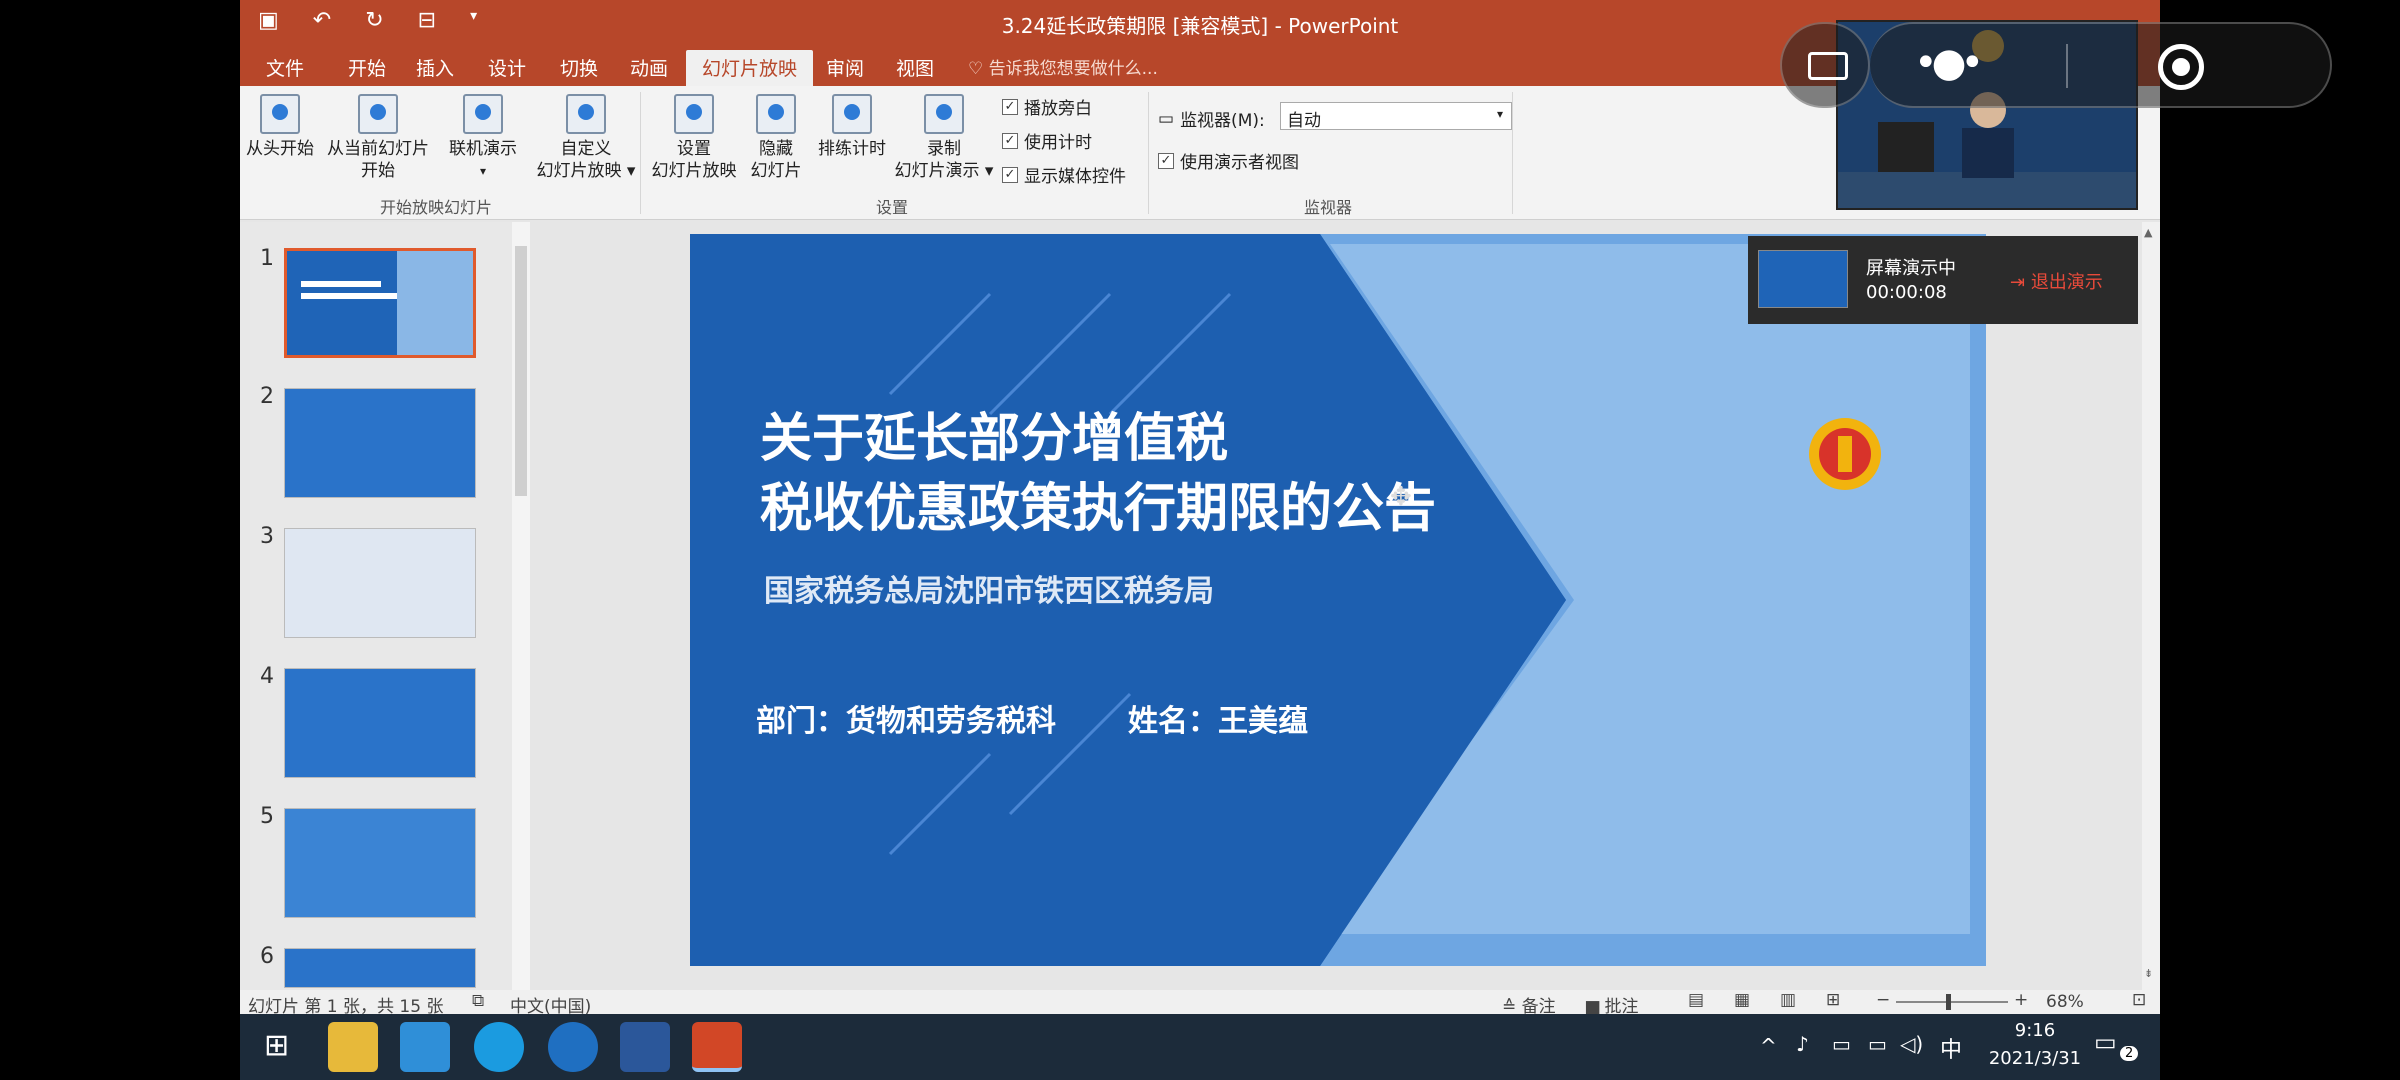  I want to click on group-label-start: 开始放映幻灯片, so click(436, 207).